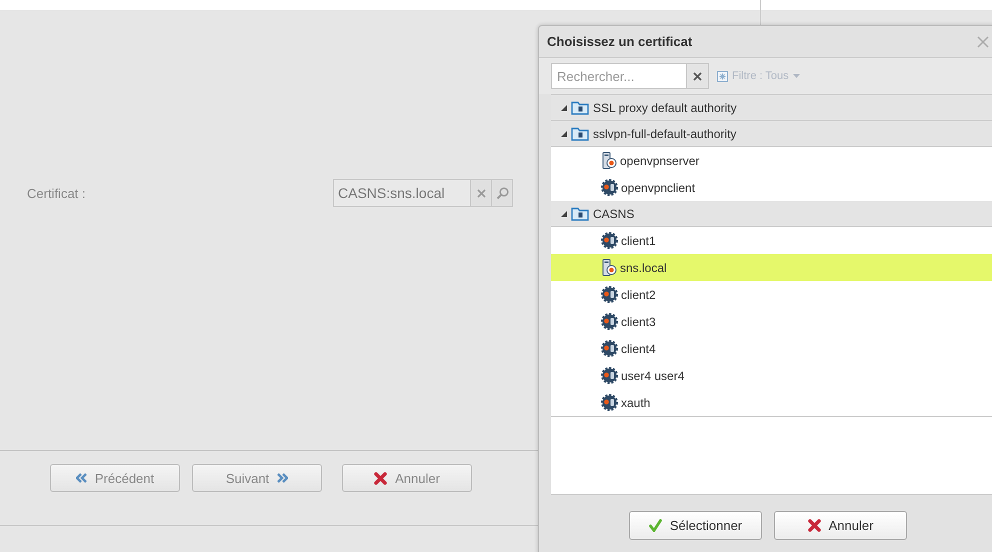  What do you see at coordinates (57, 193) in the screenshot?
I see `field-label: Certificat :` at bounding box center [57, 193].